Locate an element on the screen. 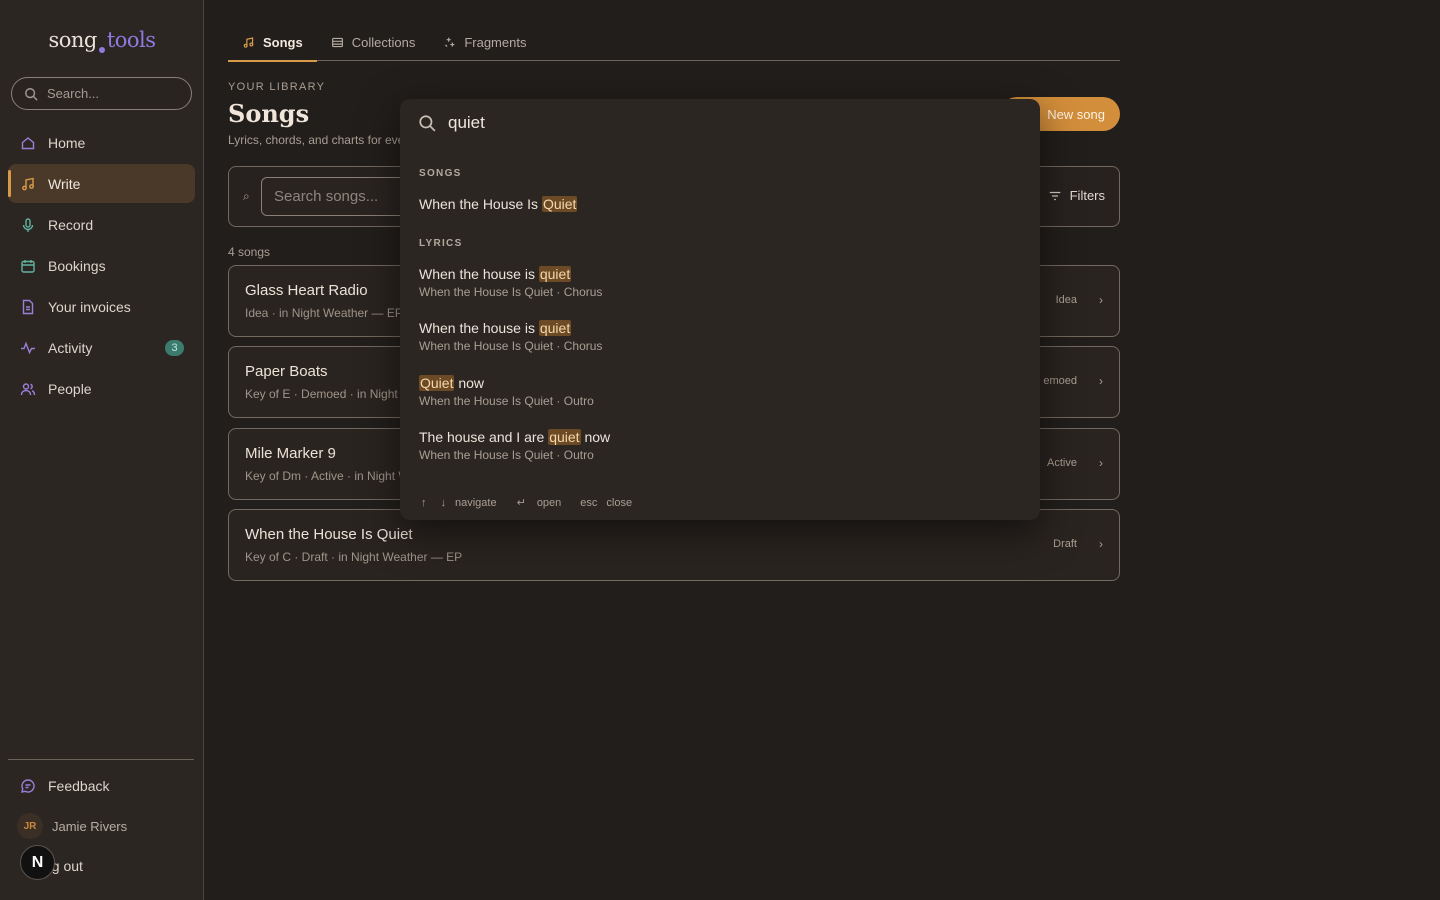 The height and width of the screenshot is (900, 1440). avatar: JR is located at coordinates (30, 826).